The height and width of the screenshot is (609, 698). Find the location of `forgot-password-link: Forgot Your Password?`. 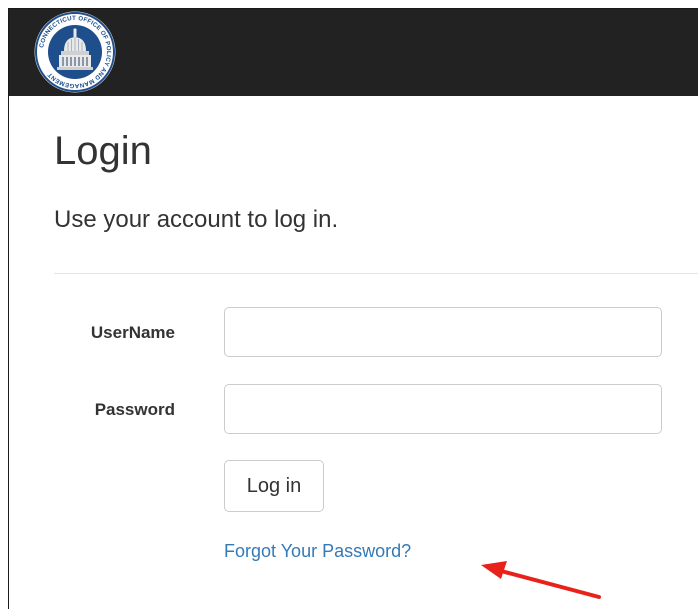

forgot-password-link: Forgot Your Password? is located at coordinates (317, 551).